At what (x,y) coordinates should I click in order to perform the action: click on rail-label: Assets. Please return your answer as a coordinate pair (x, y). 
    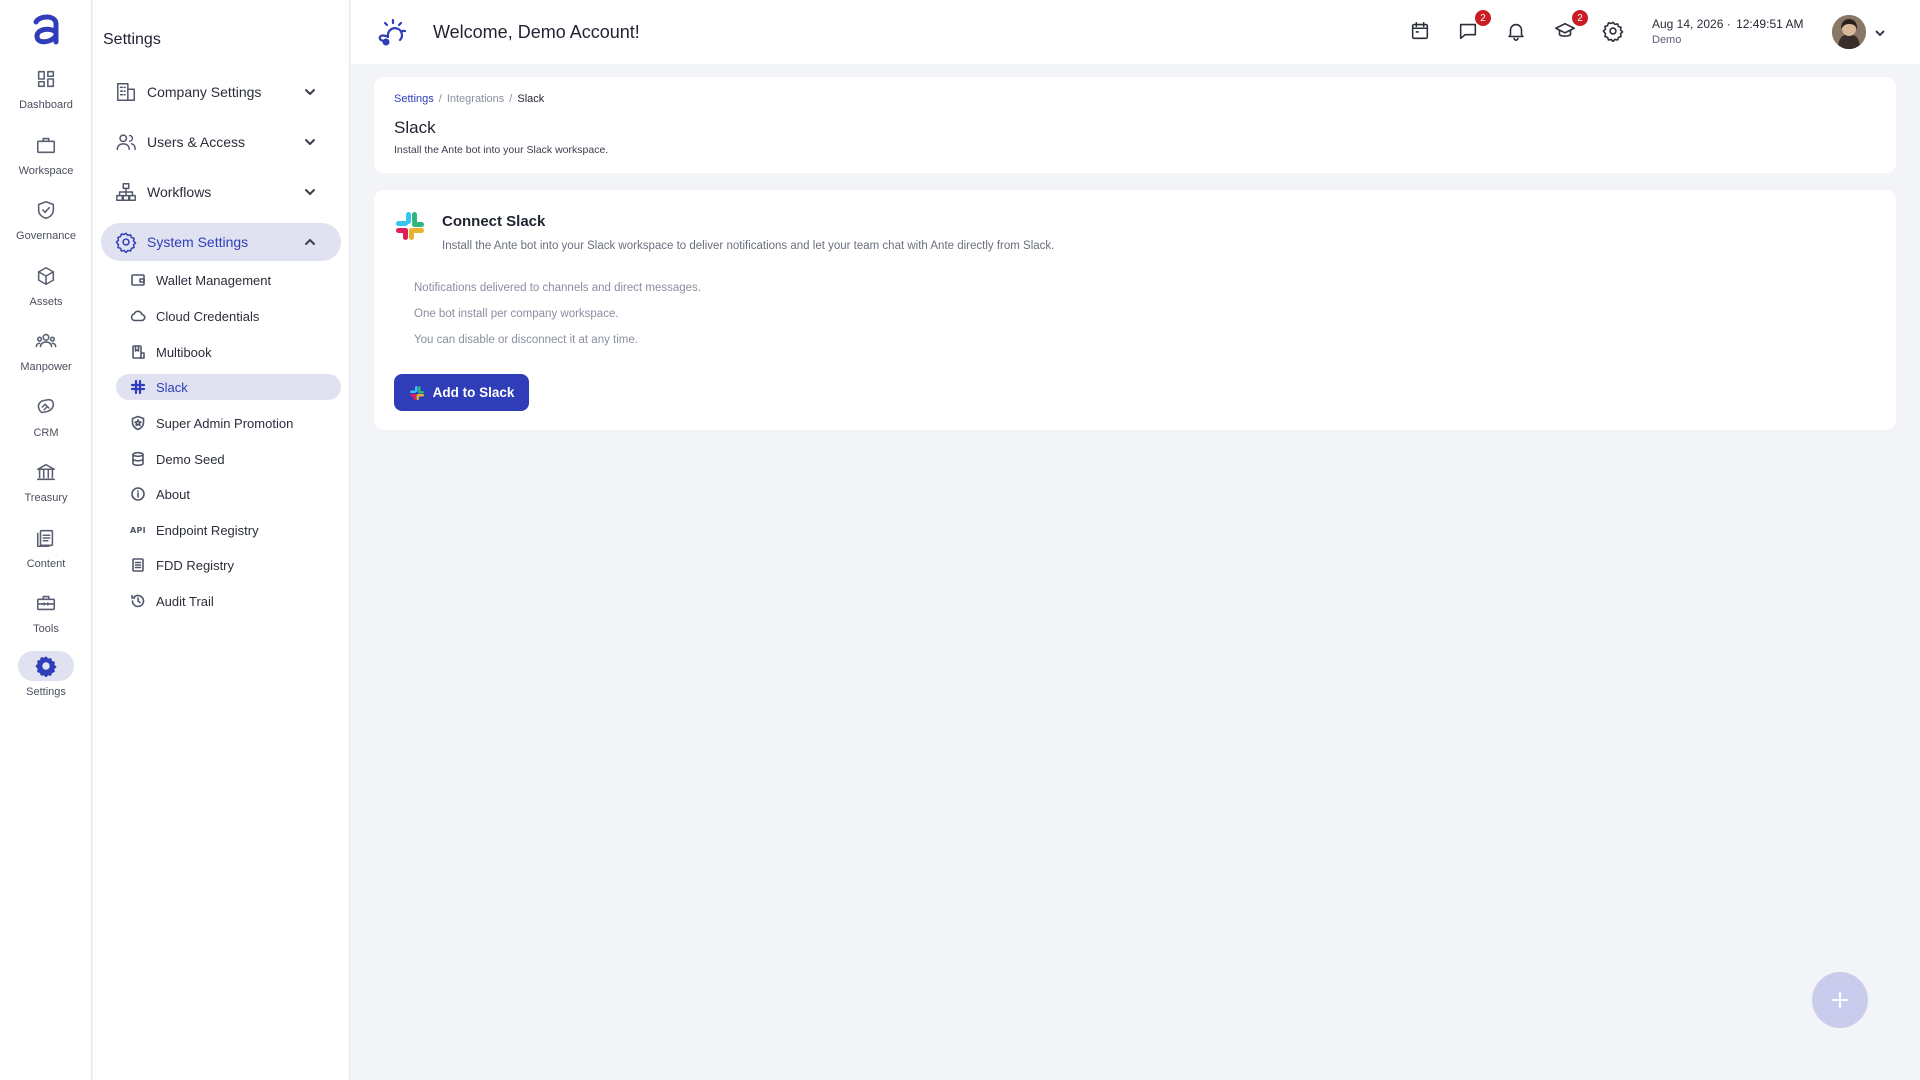
    Looking at the image, I should click on (46, 302).